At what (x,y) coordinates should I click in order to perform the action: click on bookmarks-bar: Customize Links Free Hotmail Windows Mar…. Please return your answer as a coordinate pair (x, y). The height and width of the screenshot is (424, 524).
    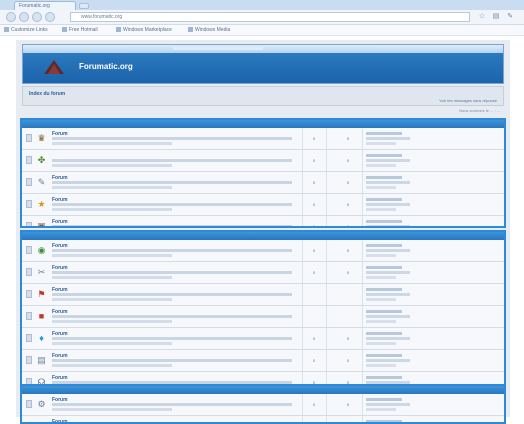
    Looking at the image, I should click on (262, 30).